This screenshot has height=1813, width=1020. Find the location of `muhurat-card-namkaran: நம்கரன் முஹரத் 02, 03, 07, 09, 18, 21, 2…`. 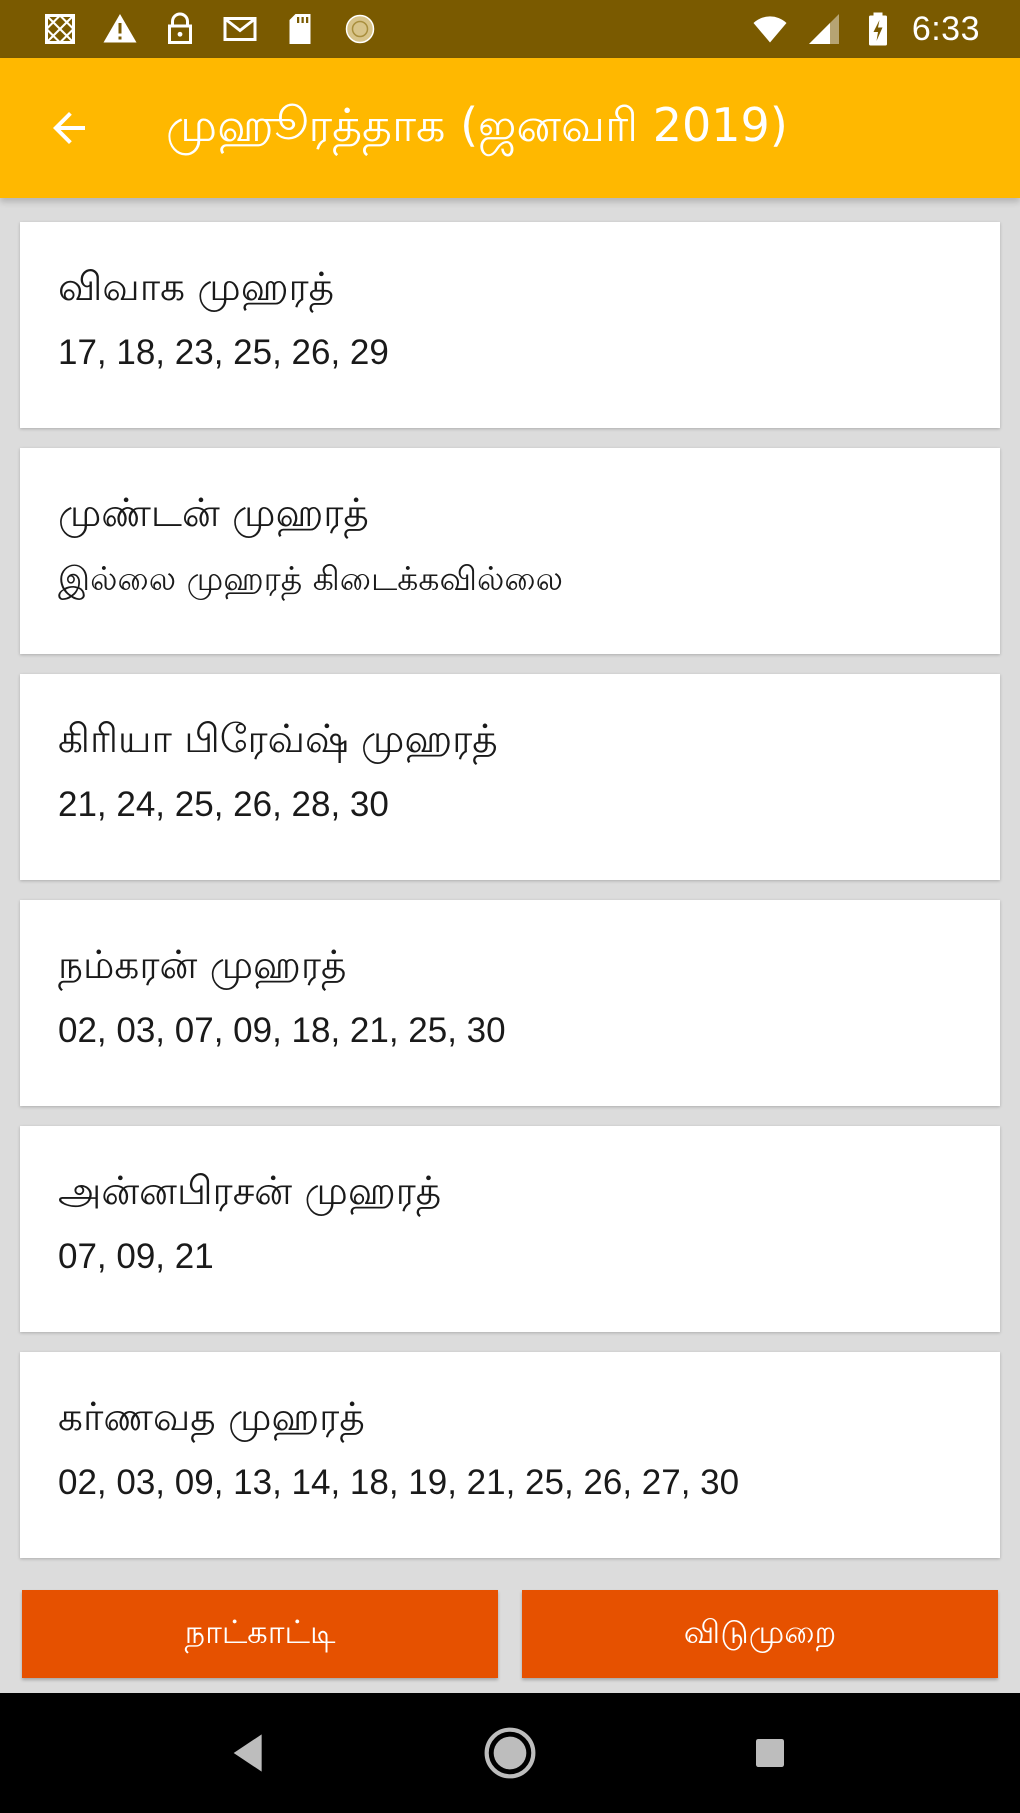

muhurat-card-namkaran: நம்கரன் முஹரத் 02, 03, 07, 09, 18, 21, 2… is located at coordinates (510, 1003).